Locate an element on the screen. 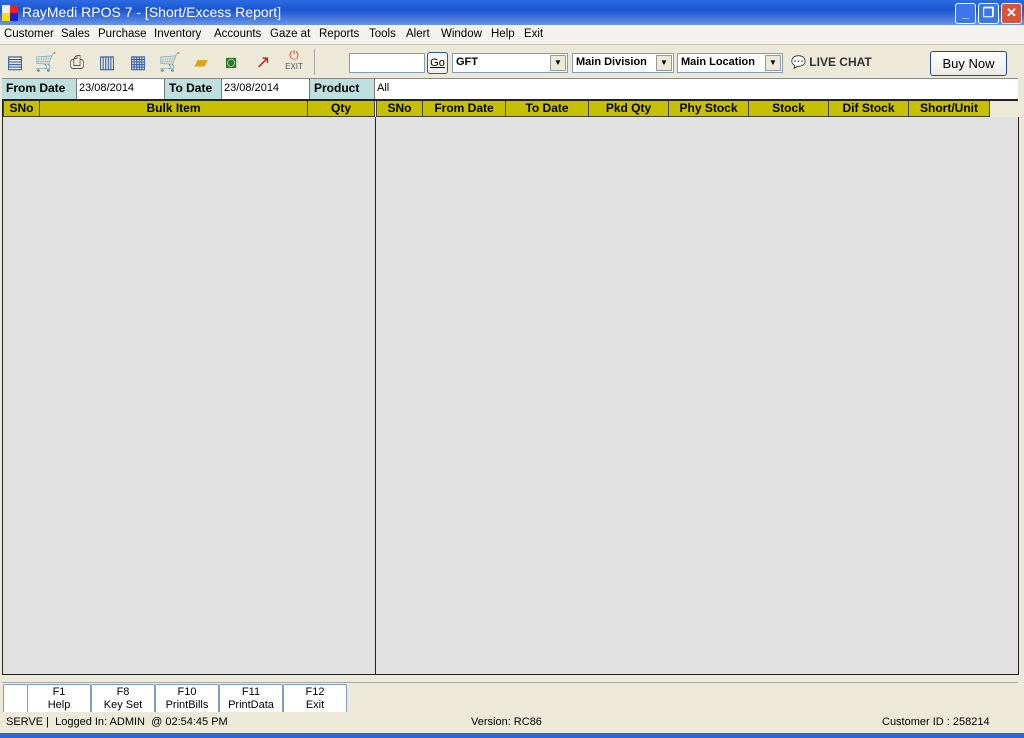 This screenshot has height=738, width=1024. division-select-value: Main Division is located at coordinates (611, 62).